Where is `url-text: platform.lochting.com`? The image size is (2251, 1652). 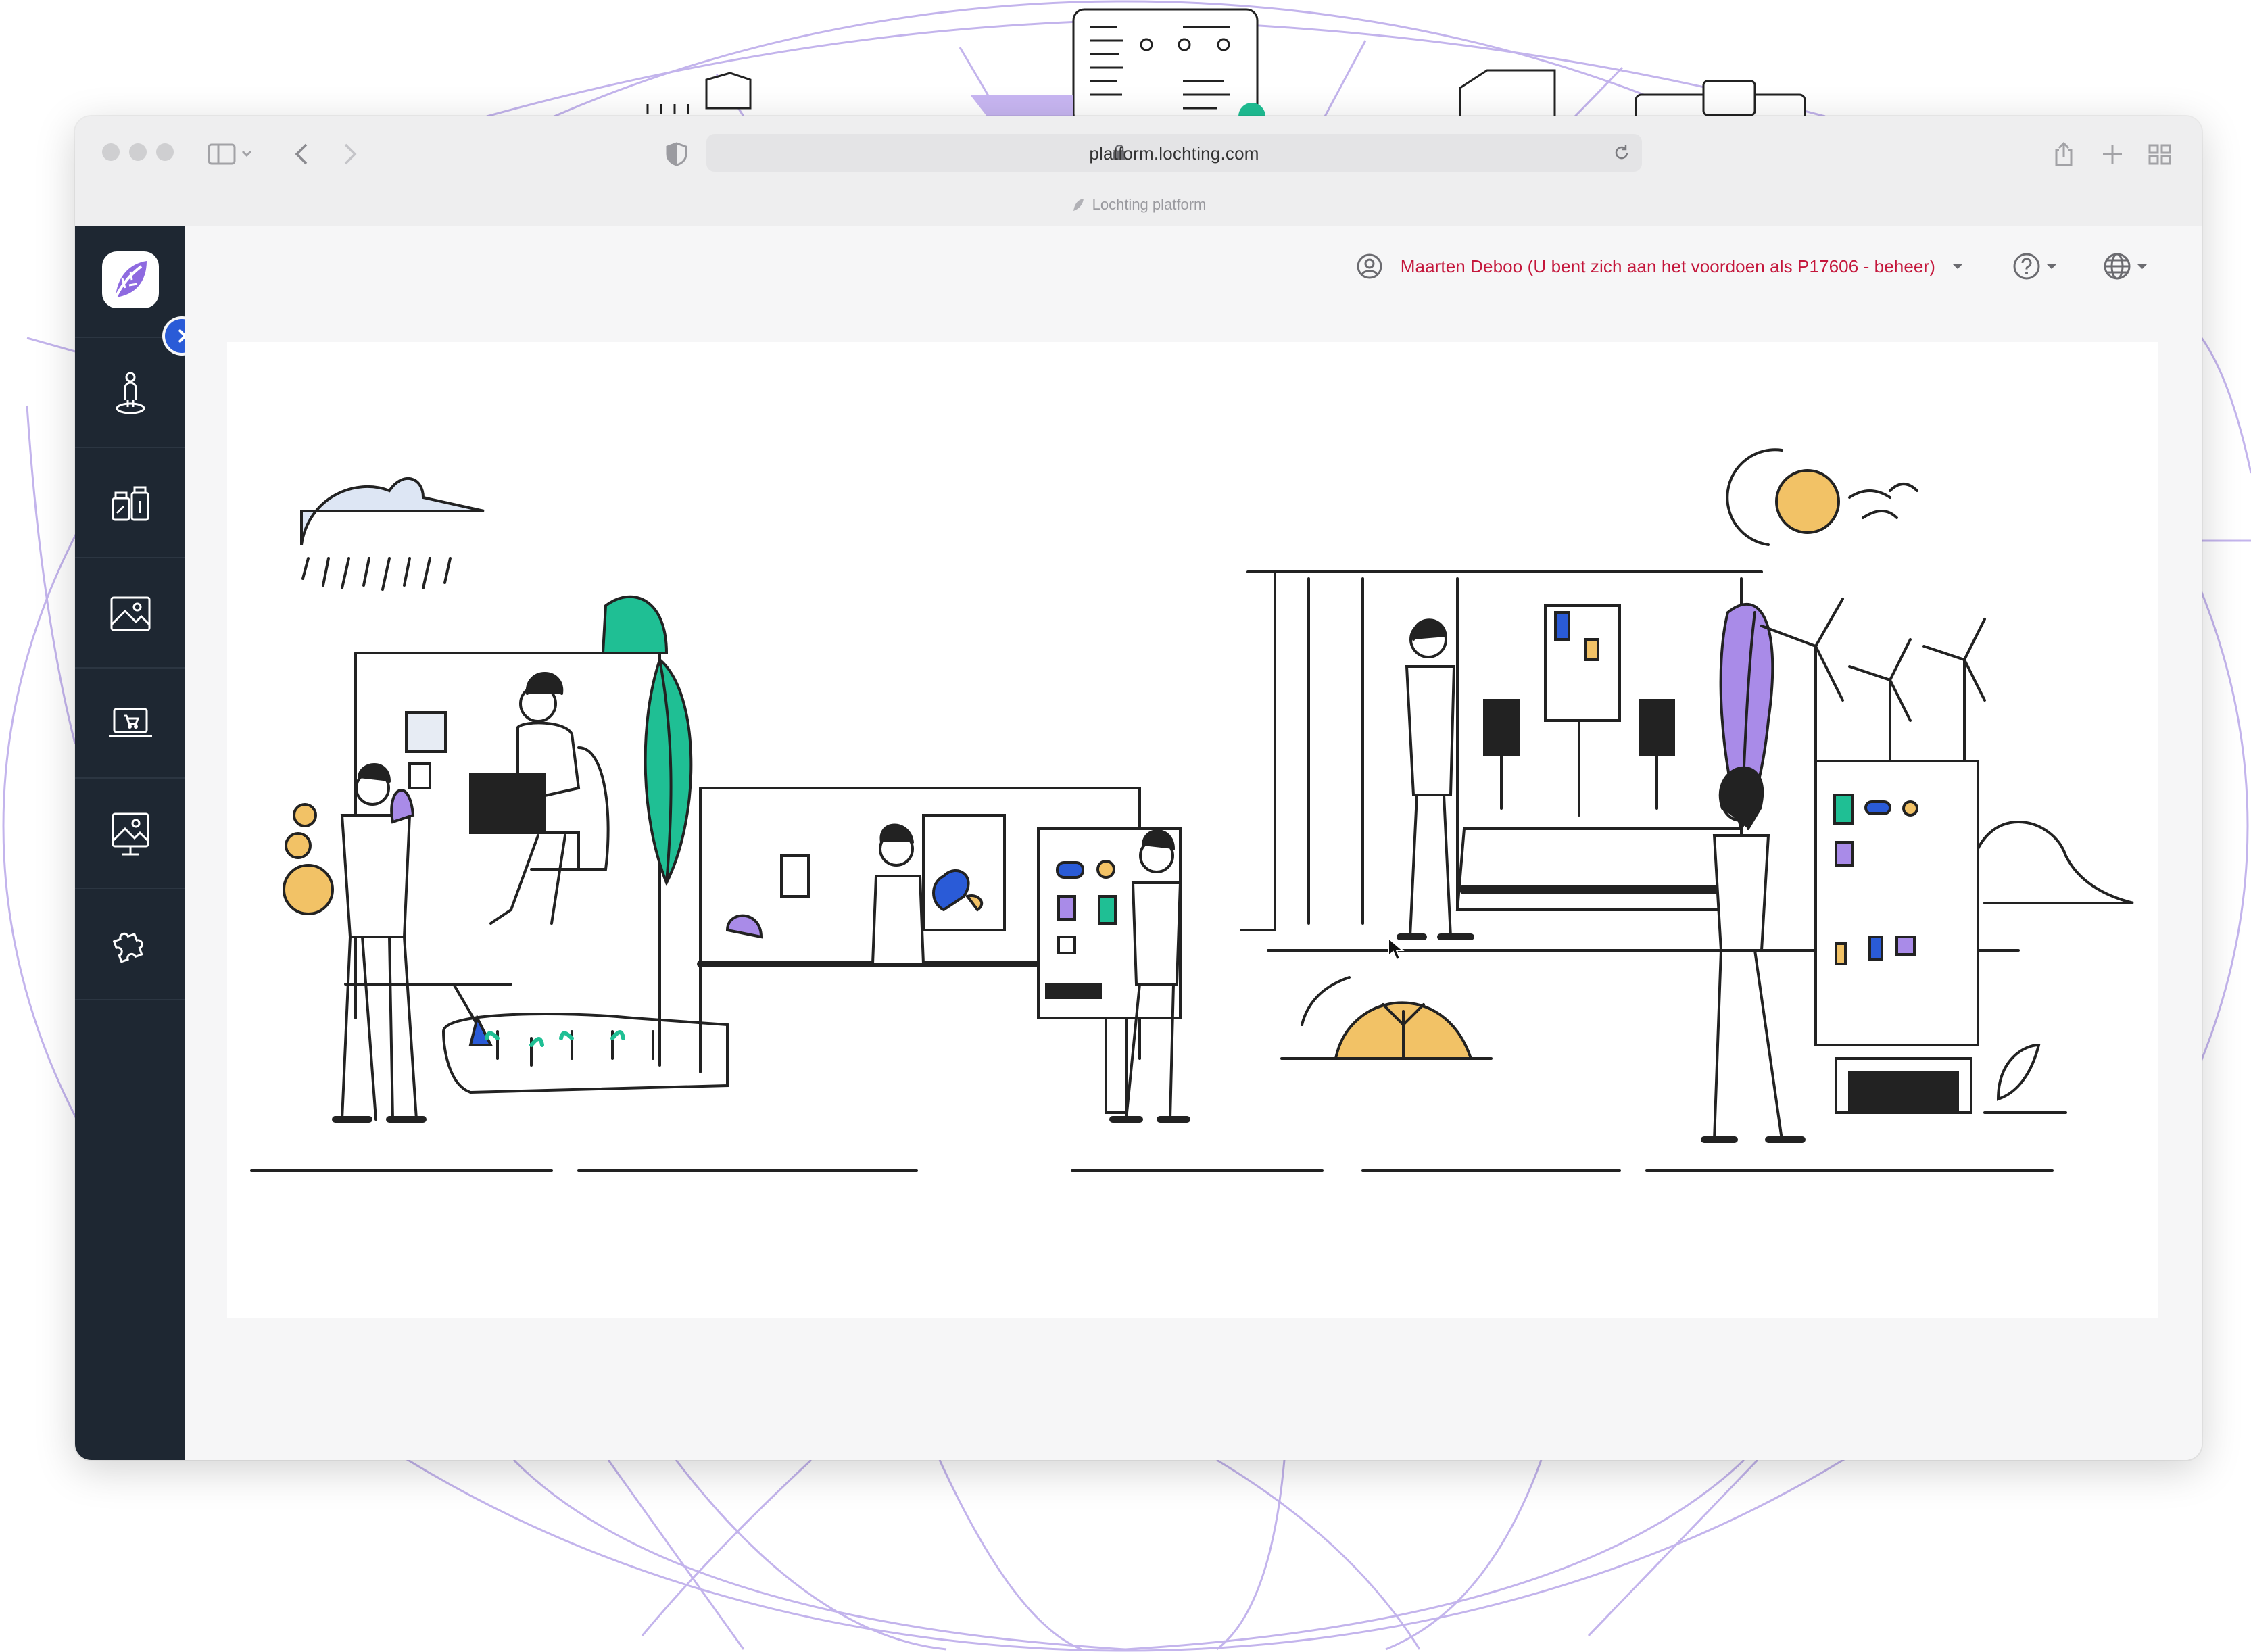 url-text: platform.lochting.com is located at coordinates (1174, 153).